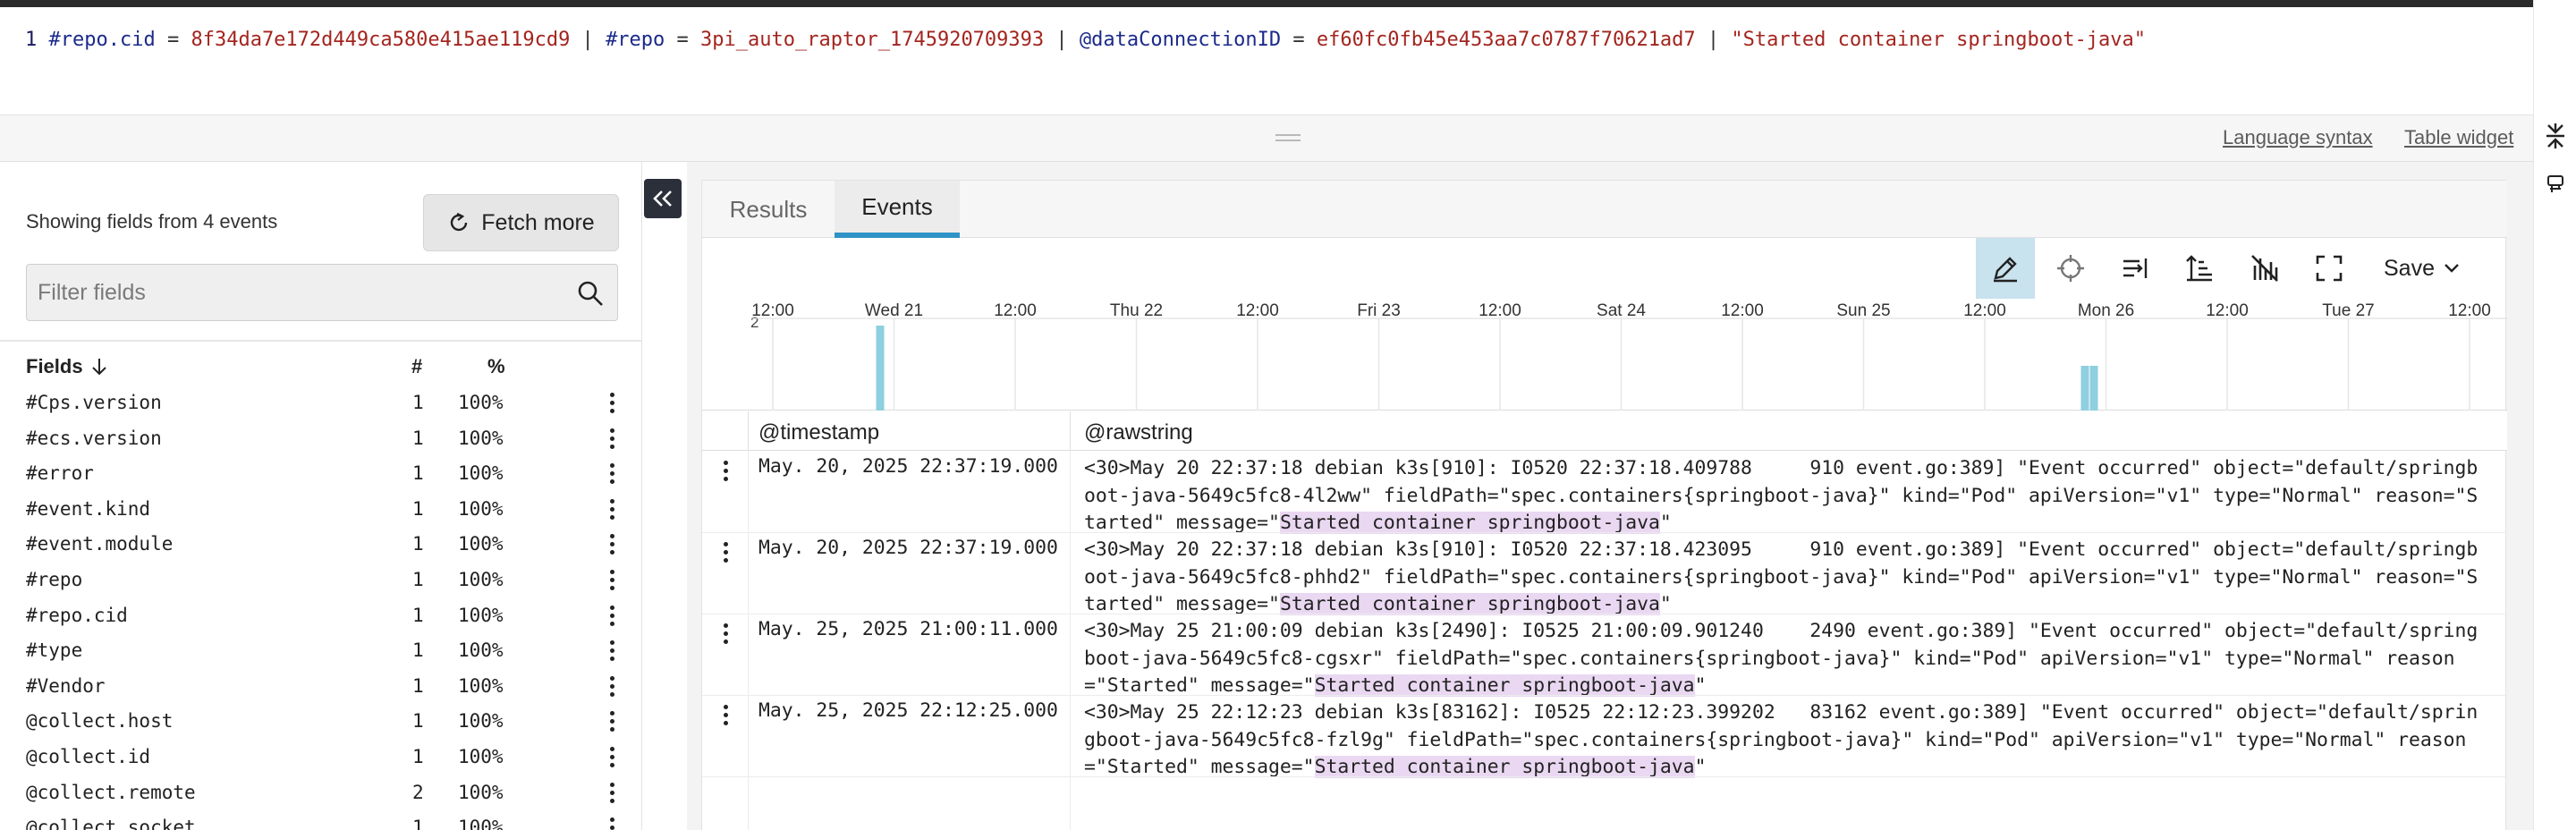  What do you see at coordinates (2422, 268) in the screenshot?
I see `save-dropdown: Save` at bounding box center [2422, 268].